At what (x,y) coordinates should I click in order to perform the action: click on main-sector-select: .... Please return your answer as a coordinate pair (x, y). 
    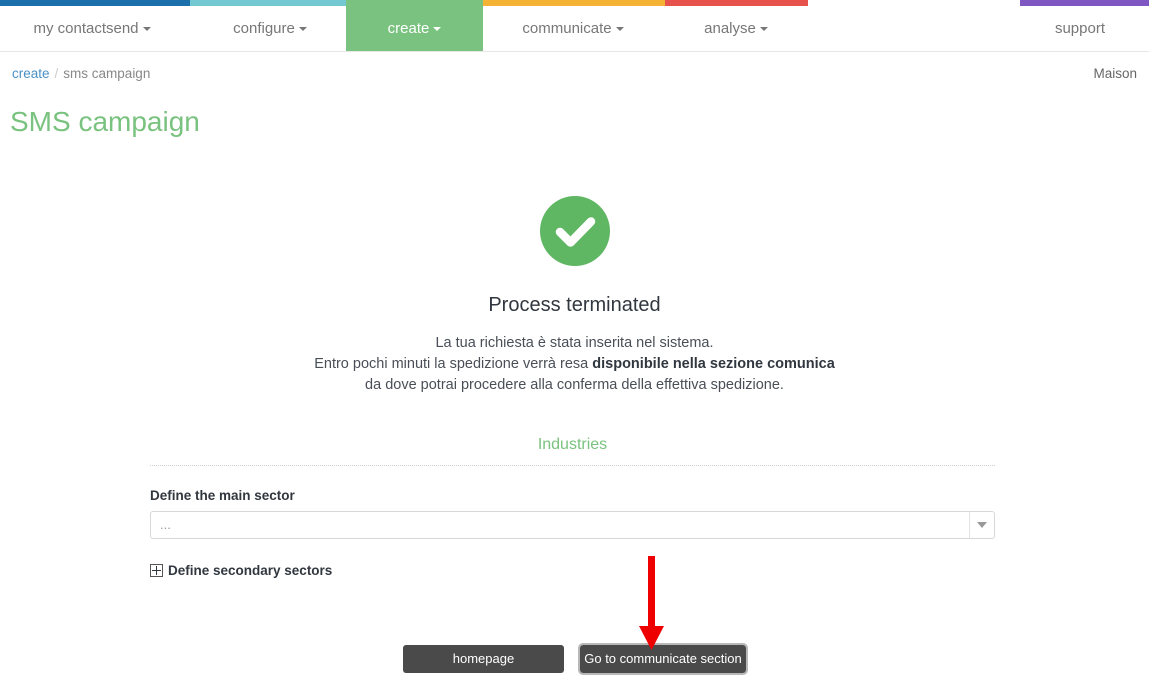
    Looking at the image, I should click on (572, 525).